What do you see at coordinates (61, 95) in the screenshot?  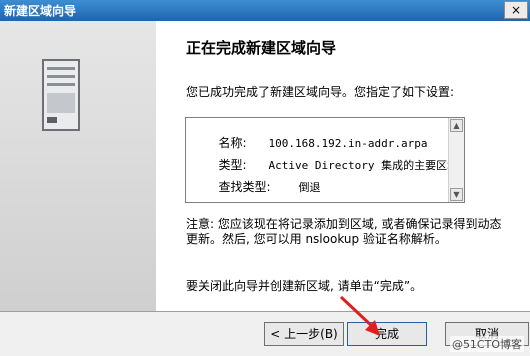 I see `server-icon` at bounding box center [61, 95].